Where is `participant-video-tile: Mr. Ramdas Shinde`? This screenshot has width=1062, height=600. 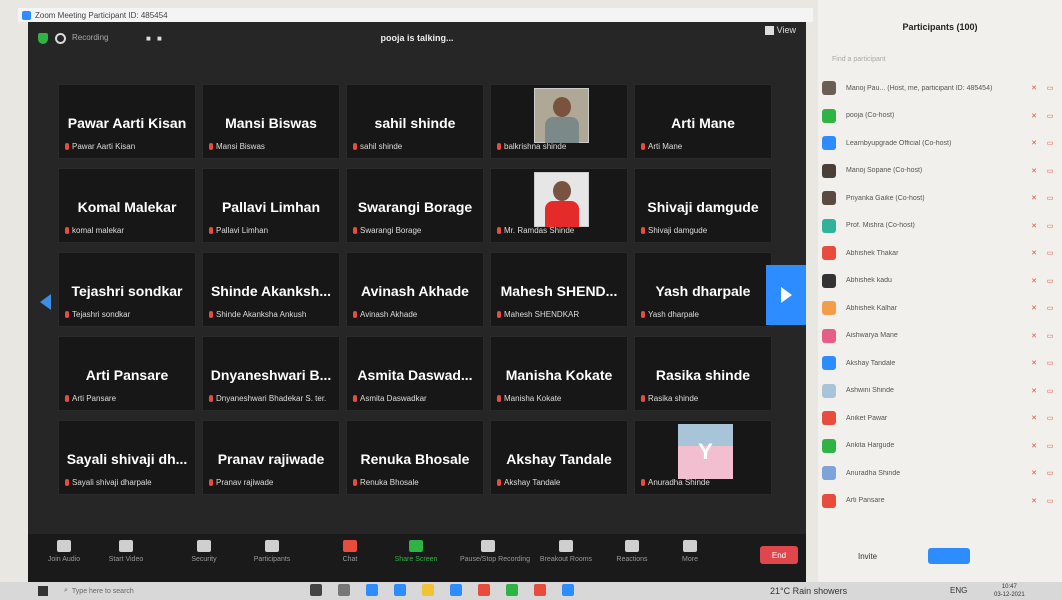 participant-video-tile: Mr. Ramdas Shinde is located at coordinates (559, 205).